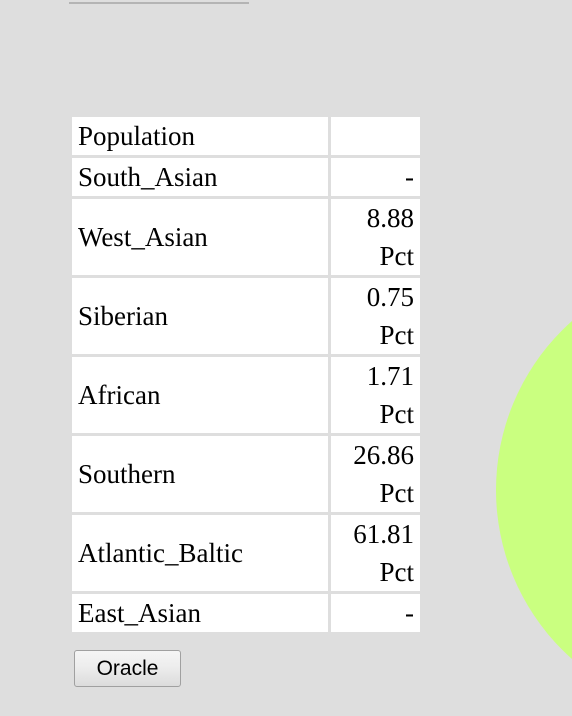  Describe the element at coordinates (375, 553) in the screenshot. I see `population-value: 61.81 Pct` at that location.